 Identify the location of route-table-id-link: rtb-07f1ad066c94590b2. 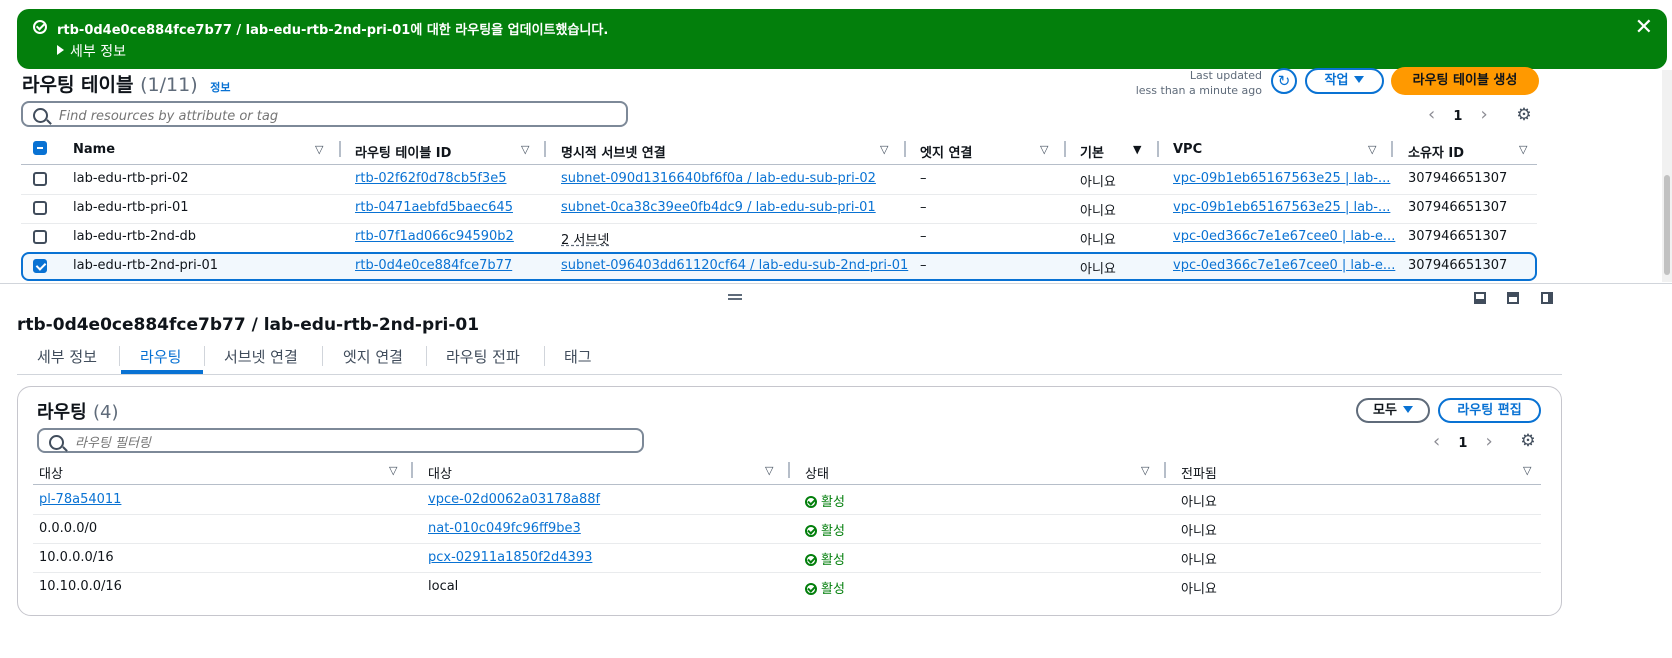
(434, 236).